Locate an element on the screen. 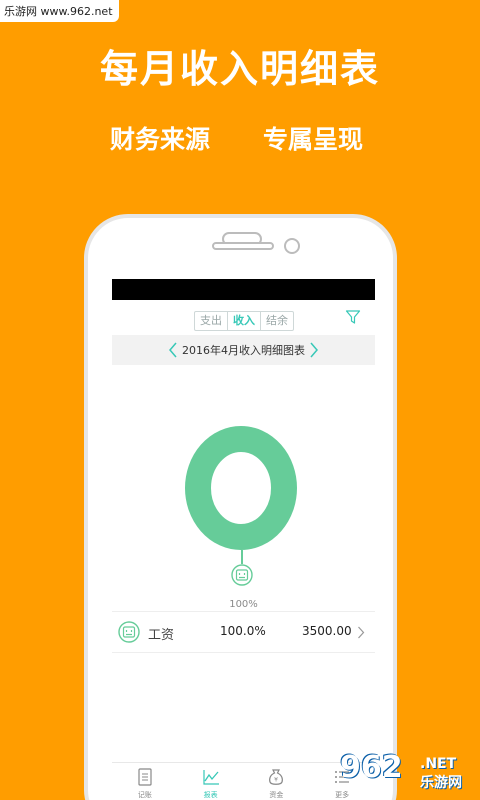  brand-name: 乐游网 is located at coordinates (441, 783).